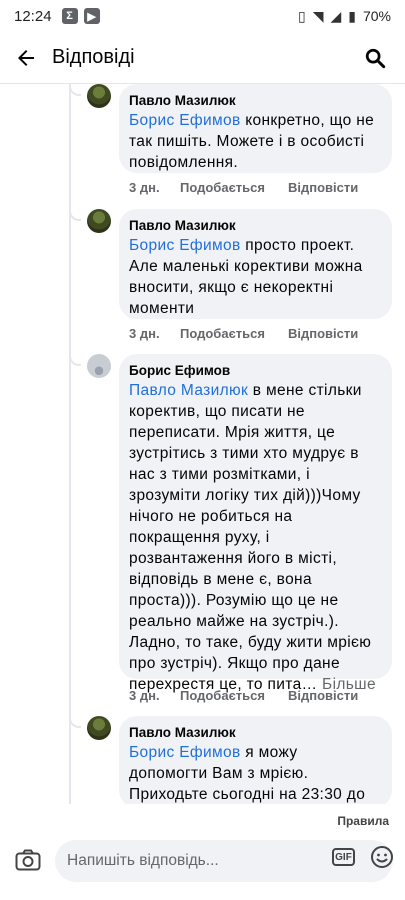 The height and width of the screenshot is (900, 405). Describe the element at coordinates (202, 58) in the screenshot. I see `app-header: Відповіді` at that location.